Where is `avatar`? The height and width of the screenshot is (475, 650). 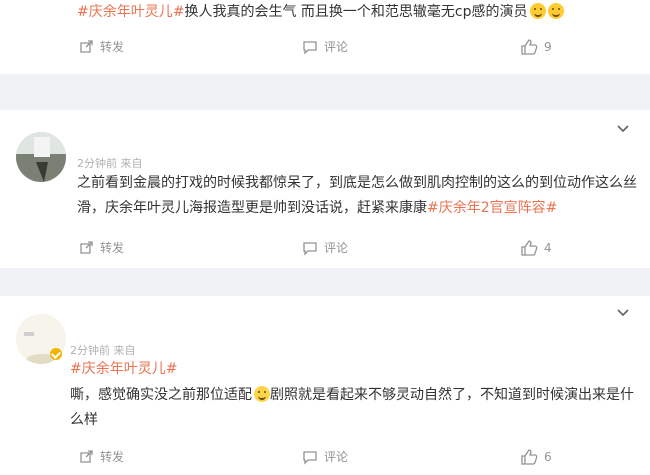
avatar is located at coordinates (41, 157).